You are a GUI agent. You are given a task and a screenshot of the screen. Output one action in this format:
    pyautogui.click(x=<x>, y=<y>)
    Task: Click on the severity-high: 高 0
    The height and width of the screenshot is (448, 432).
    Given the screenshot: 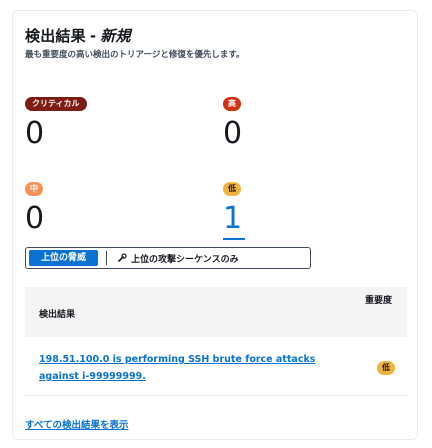 What is the action you would take?
    pyautogui.click(x=232, y=121)
    